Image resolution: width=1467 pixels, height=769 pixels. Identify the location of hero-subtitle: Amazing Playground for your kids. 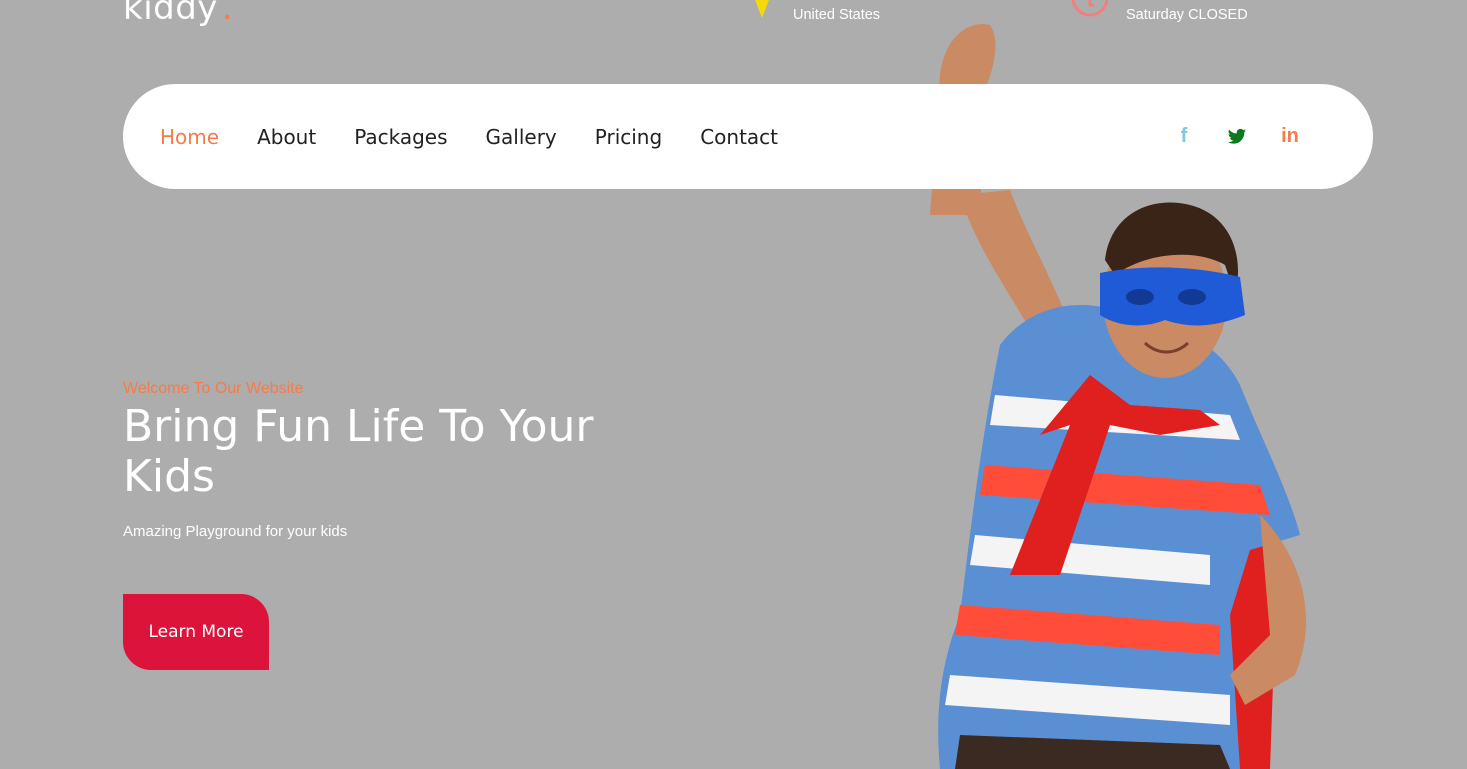
(235, 531).